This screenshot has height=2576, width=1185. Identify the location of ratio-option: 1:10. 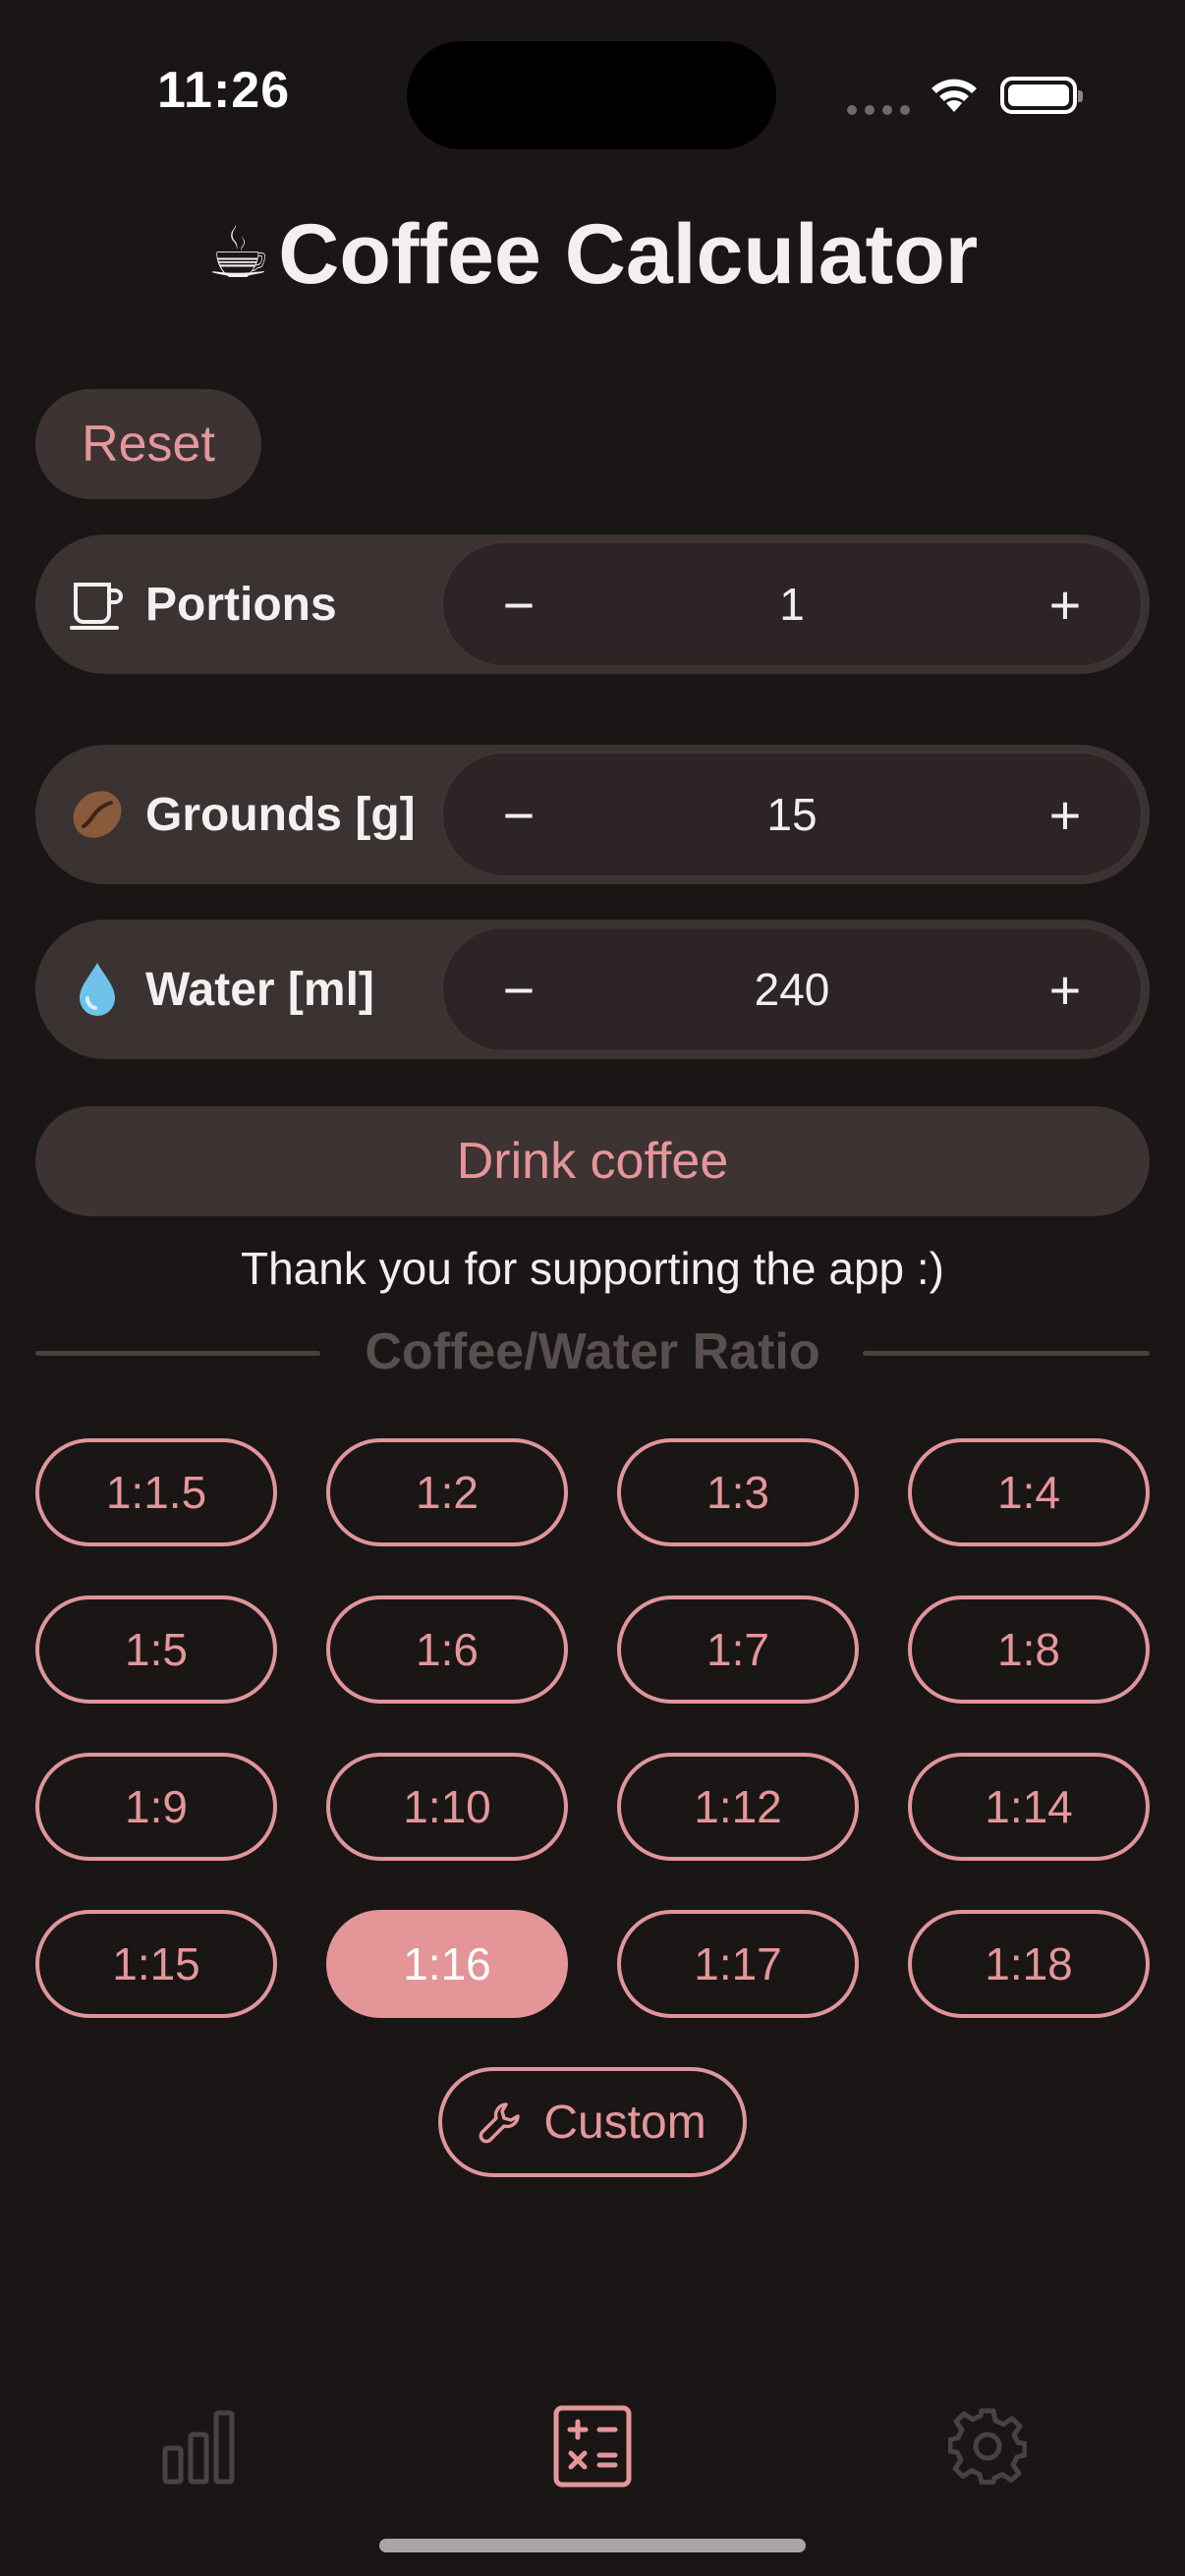
(447, 1807).